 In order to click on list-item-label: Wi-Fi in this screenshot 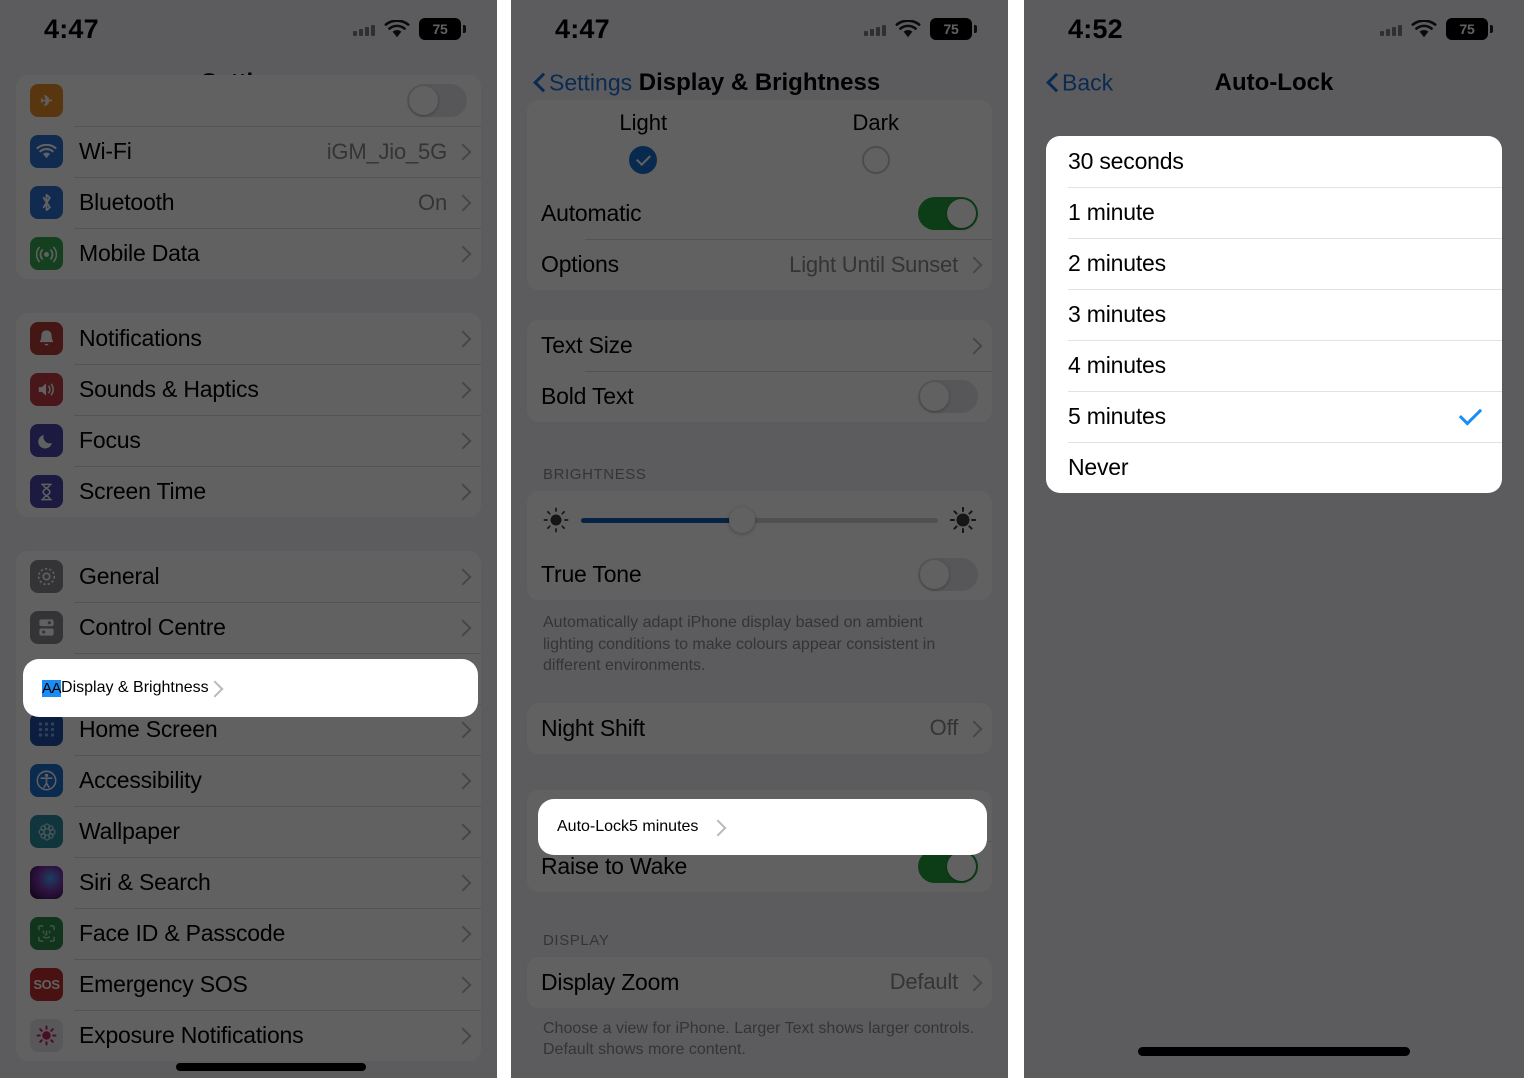, I will do `click(105, 151)`.